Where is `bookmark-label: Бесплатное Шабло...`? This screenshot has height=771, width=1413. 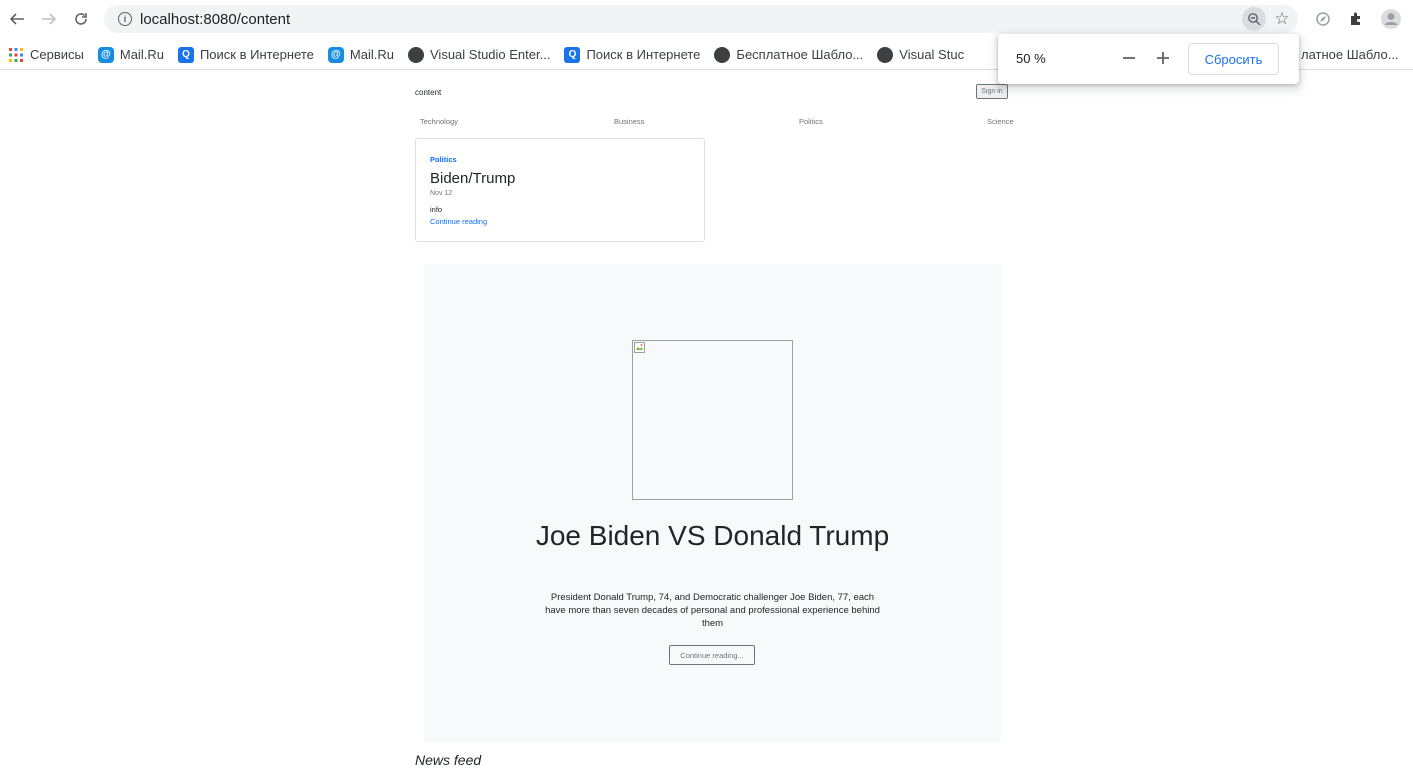
bookmark-label: Бесплатное Шабло... is located at coordinates (800, 54).